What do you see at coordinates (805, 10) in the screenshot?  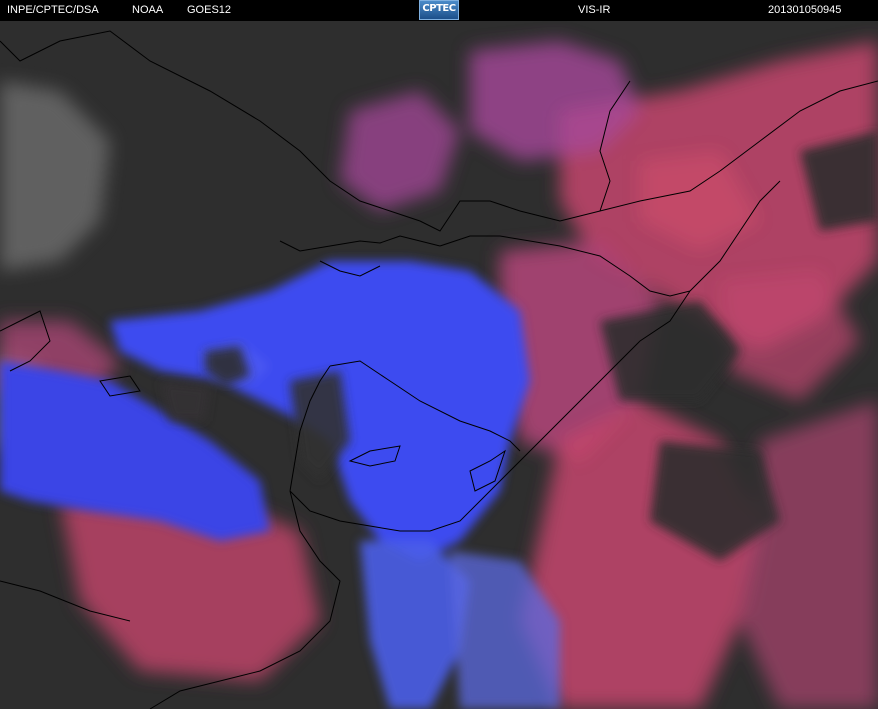 I see `timestamp-label: 201301050945` at bounding box center [805, 10].